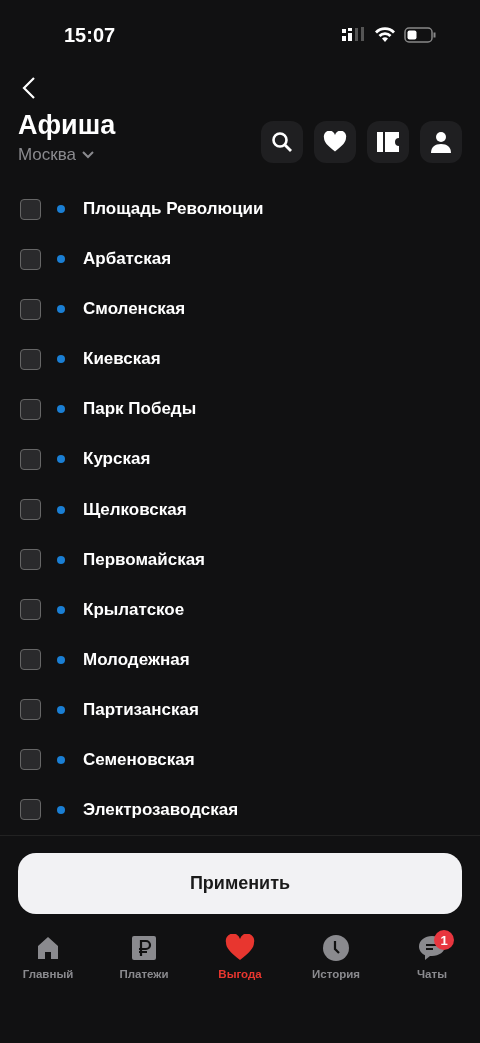  What do you see at coordinates (173, 209) in the screenshot?
I see `station-name: Площадь Революции` at bounding box center [173, 209].